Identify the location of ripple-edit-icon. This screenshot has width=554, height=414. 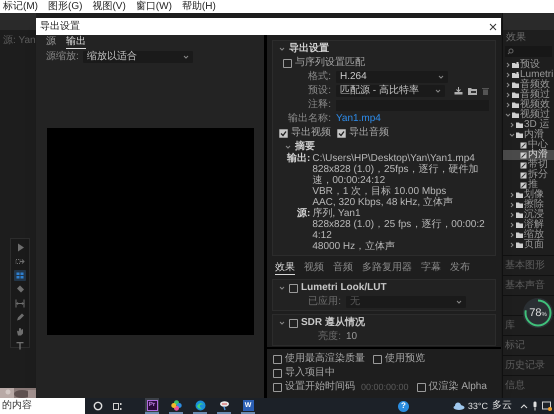
(20, 275).